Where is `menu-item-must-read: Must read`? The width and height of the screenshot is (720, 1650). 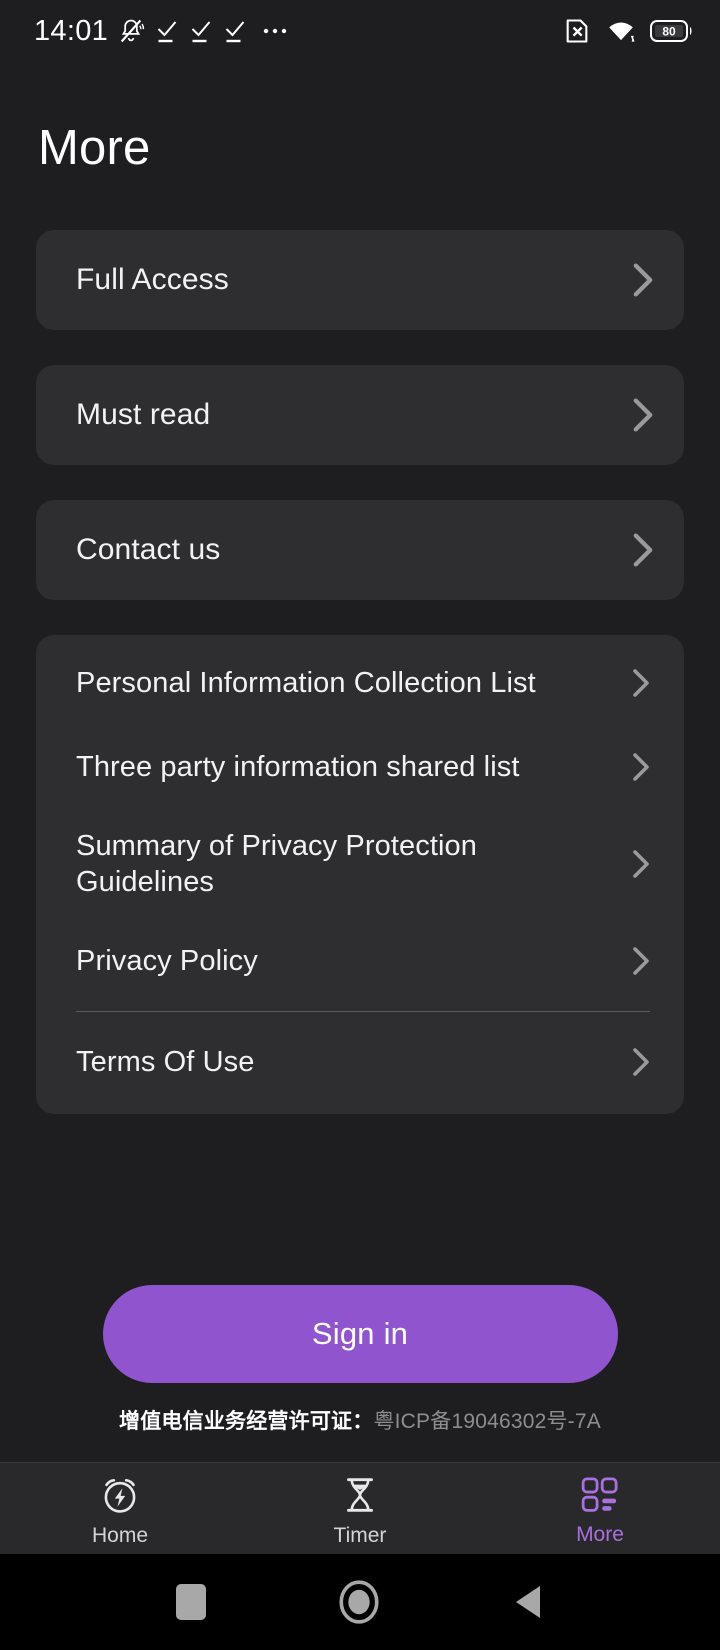 menu-item-must-read: Must read is located at coordinates (360, 415).